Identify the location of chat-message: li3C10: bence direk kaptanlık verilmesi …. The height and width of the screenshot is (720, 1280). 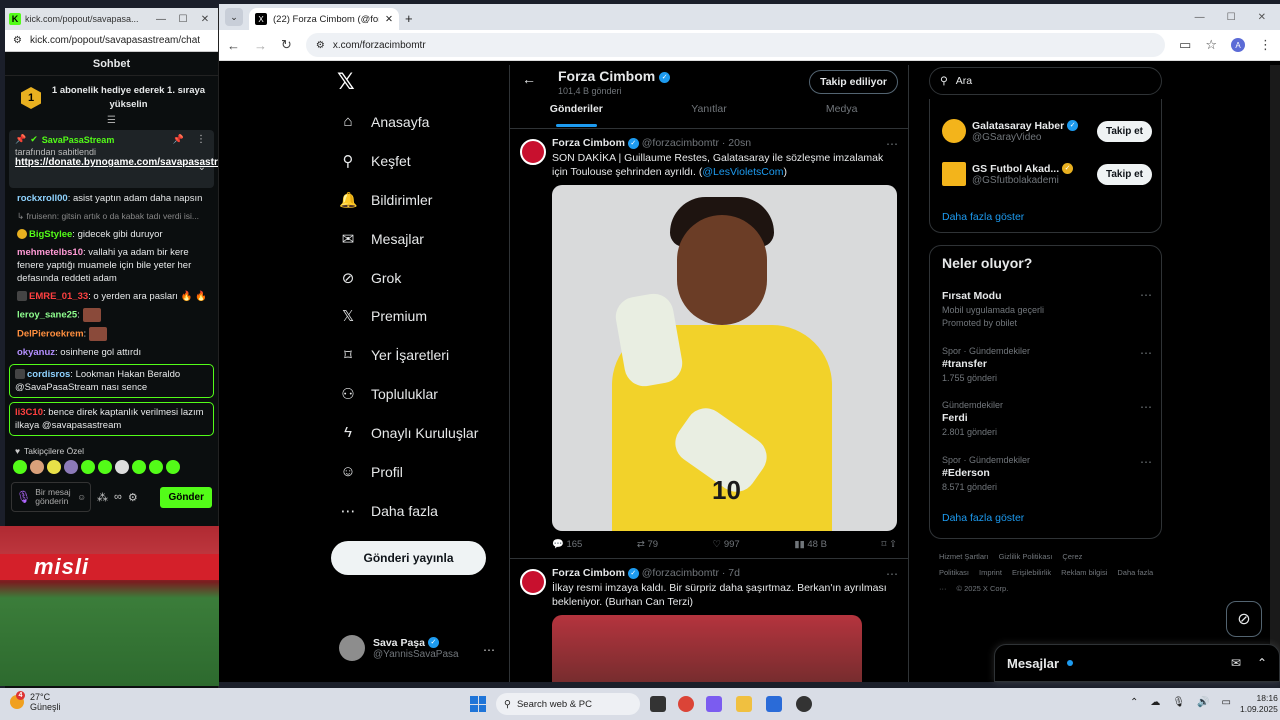
(111, 419).